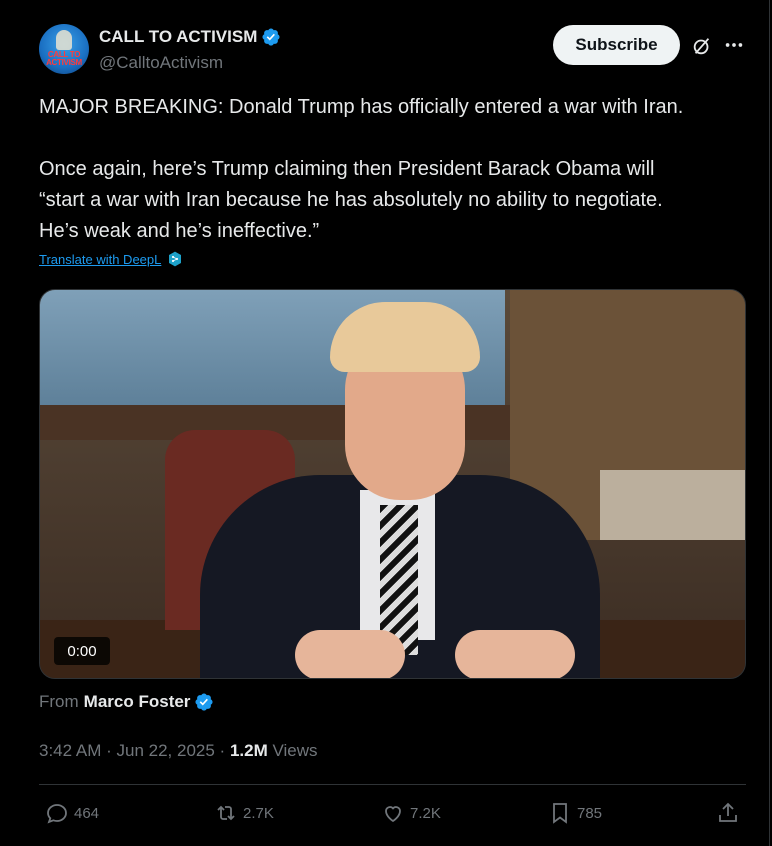  Describe the element at coordinates (295, 750) in the screenshot. I see `views-label: Views` at that location.